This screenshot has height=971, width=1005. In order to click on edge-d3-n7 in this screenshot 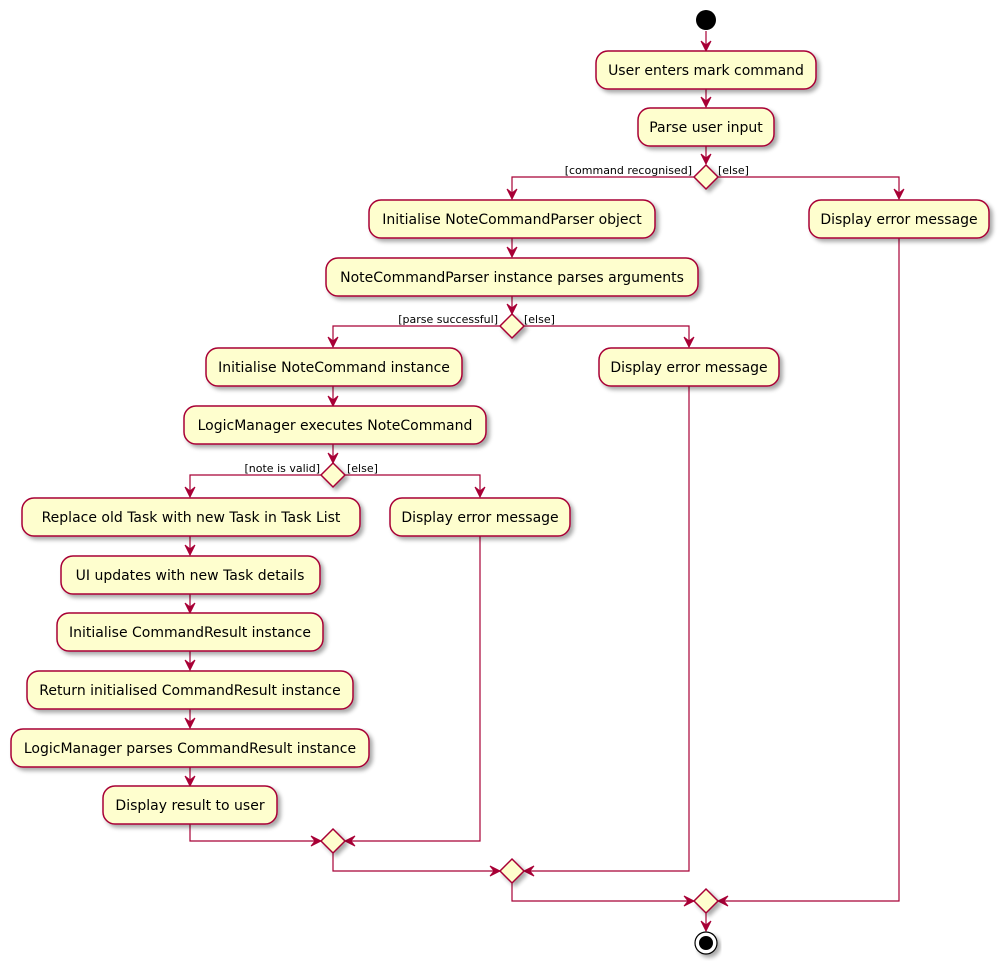, I will do `click(255, 485)`.